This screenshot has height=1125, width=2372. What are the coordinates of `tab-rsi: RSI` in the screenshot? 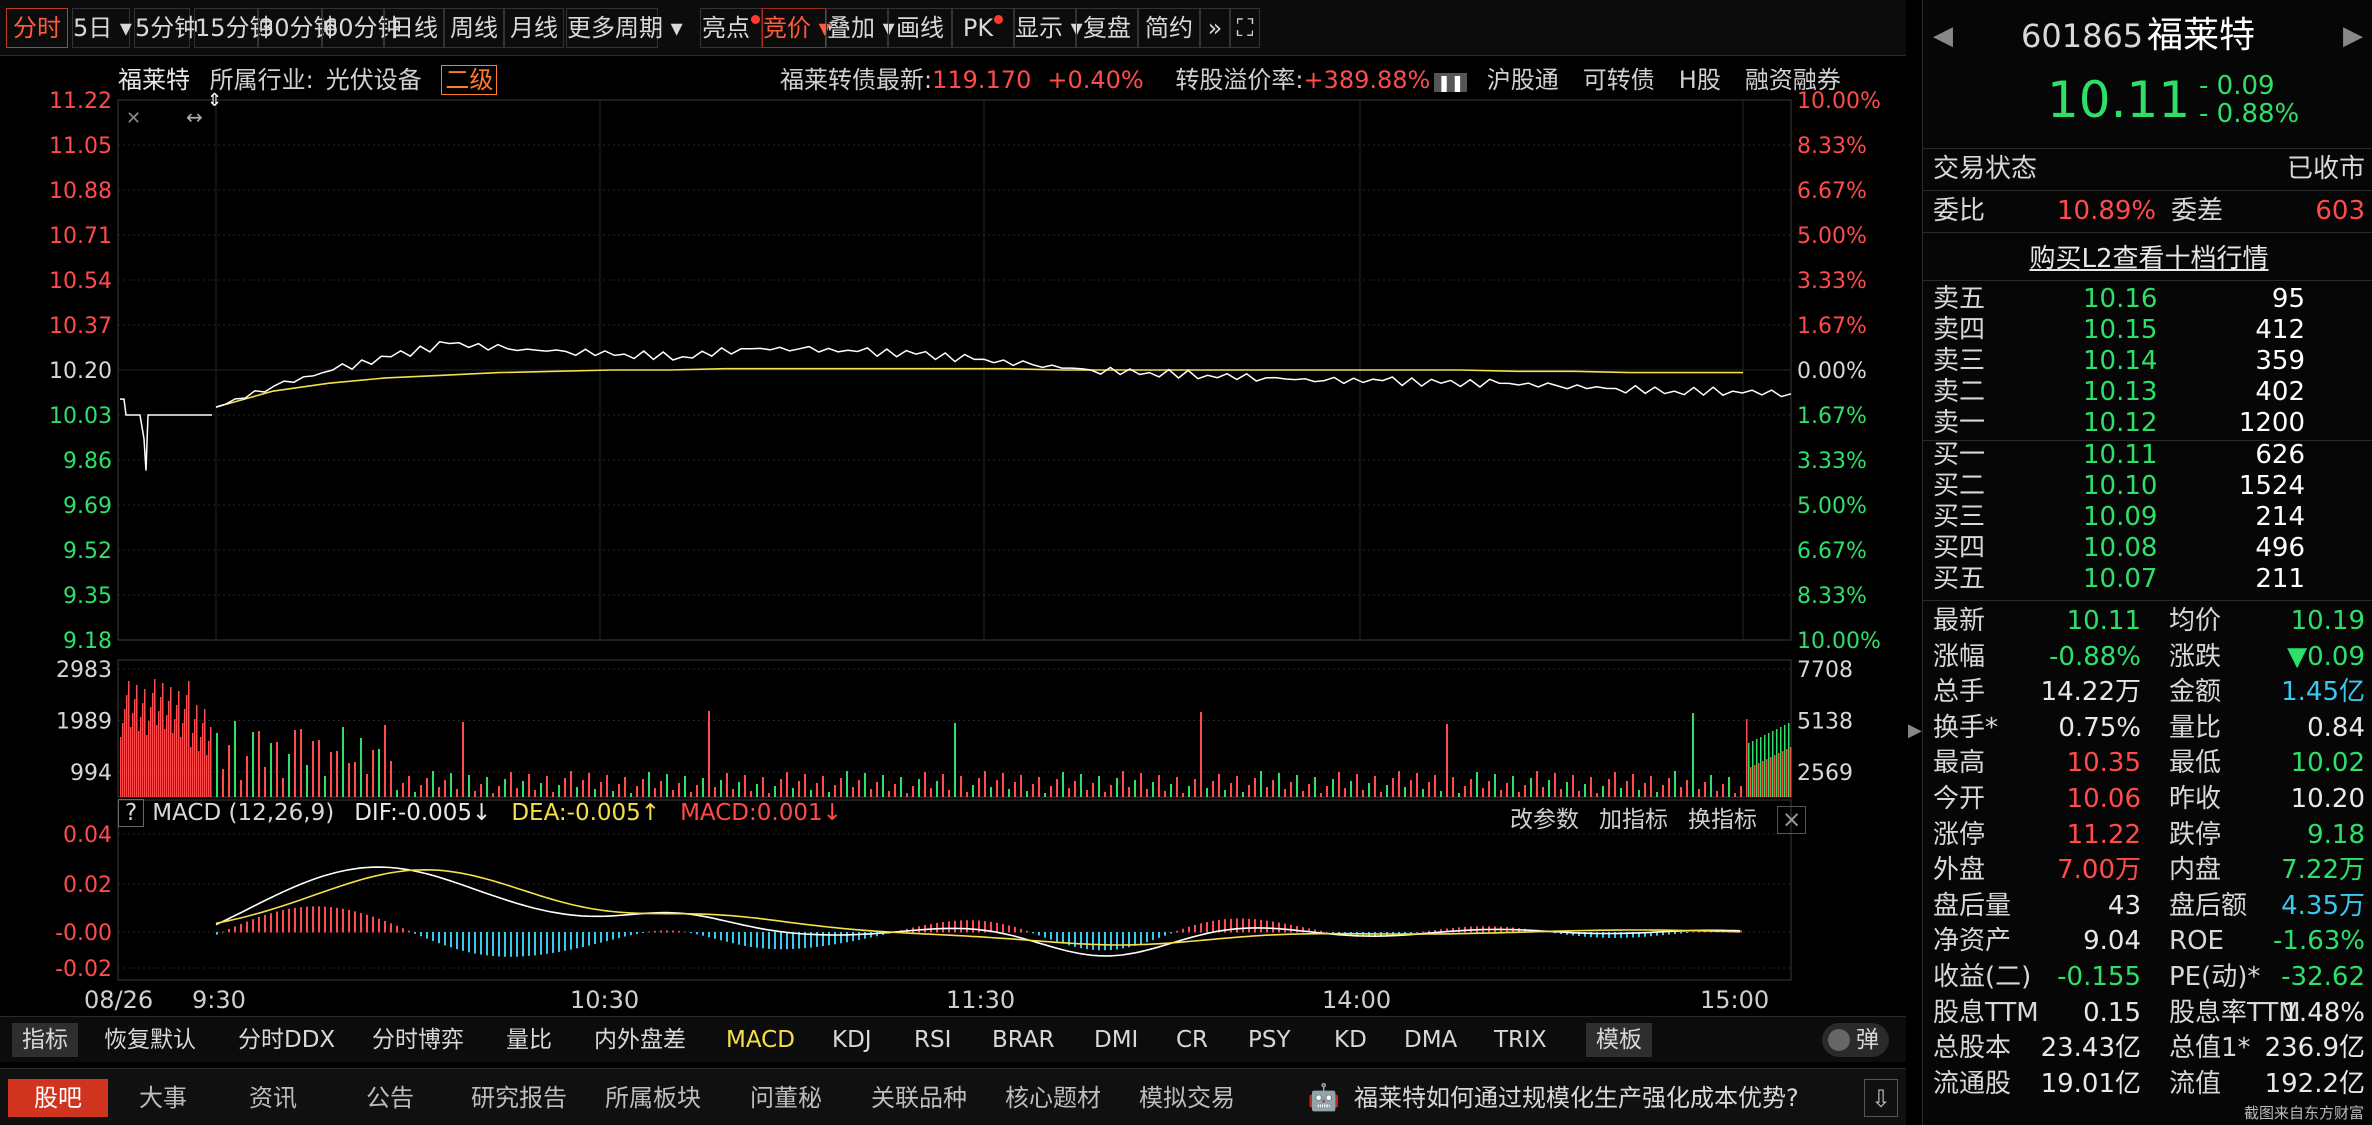 It's located at (932, 1040).